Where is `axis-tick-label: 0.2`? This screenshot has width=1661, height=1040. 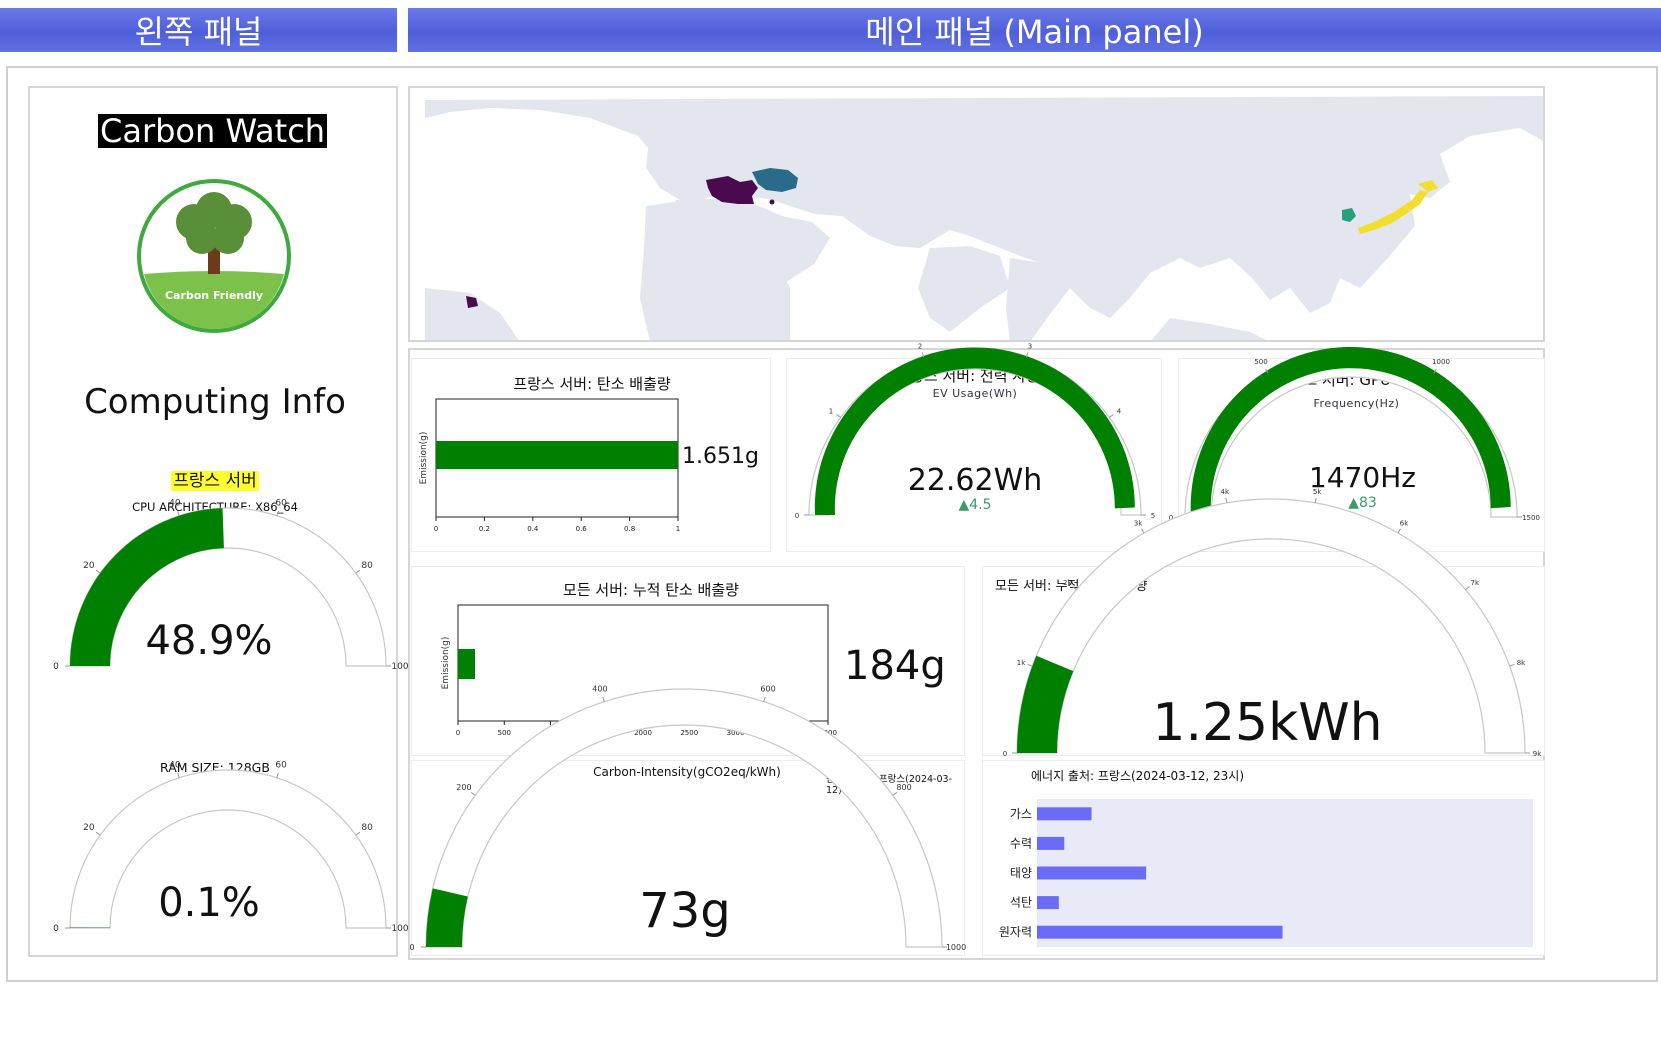
axis-tick-label: 0.2 is located at coordinates (484, 529).